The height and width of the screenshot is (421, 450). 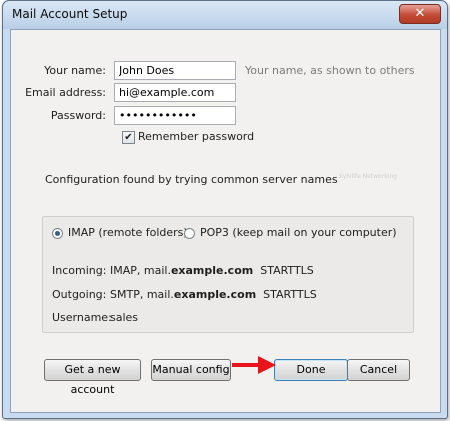 What do you see at coordinates (368, 176) in the screenshot?
I see `watermark: Sylvlife Networking` at bounding box center [368, 176].